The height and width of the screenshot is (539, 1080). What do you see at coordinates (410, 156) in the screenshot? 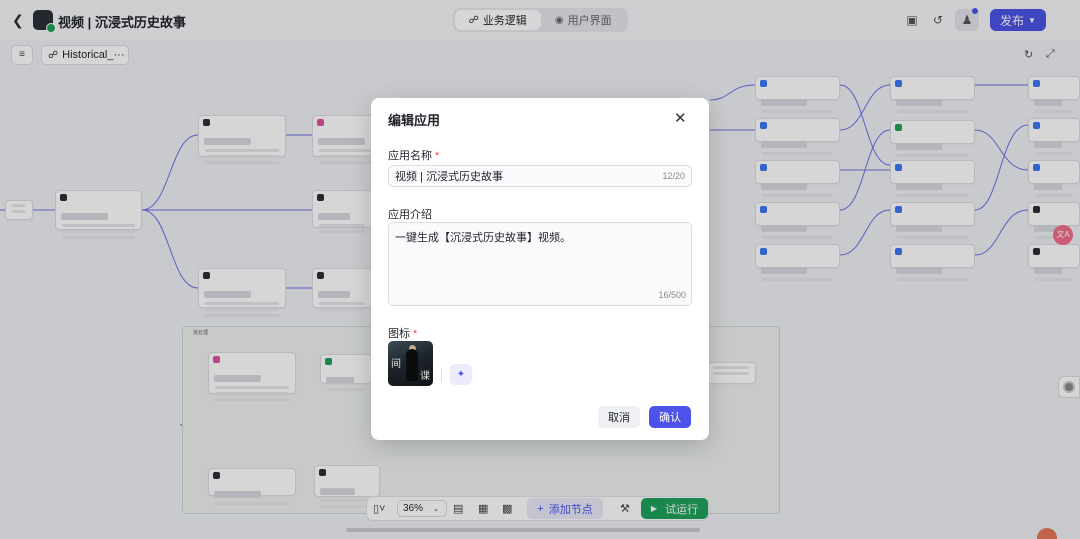
I see `label-text: 应用名称` at bounding box center [410, 156].